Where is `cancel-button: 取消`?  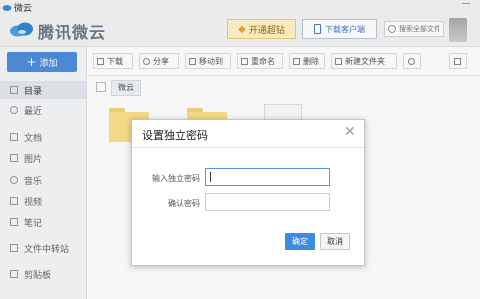 cancel-button: 取消 is located at coordinates (335, 241).